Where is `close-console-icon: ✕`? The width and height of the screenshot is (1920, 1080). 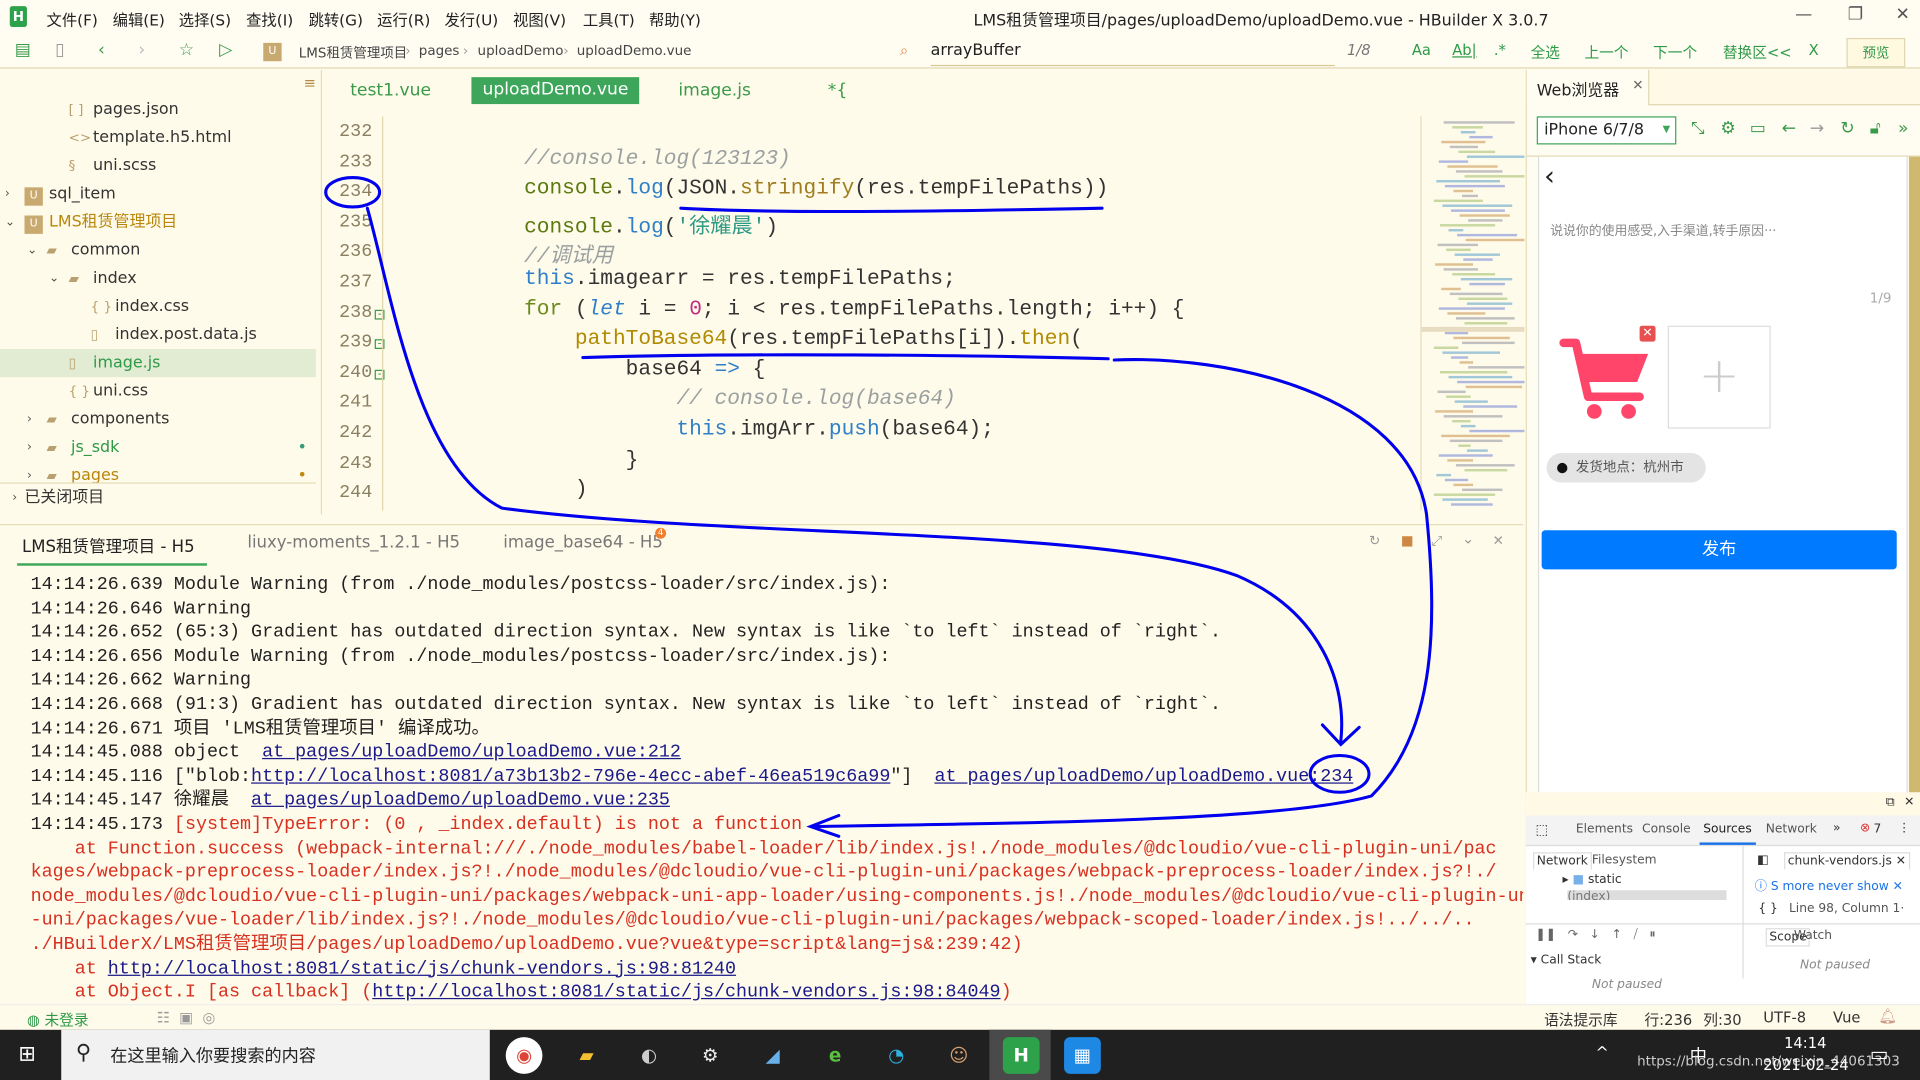
close-console-icon: ✕ is located at coordinates (1498, 541).